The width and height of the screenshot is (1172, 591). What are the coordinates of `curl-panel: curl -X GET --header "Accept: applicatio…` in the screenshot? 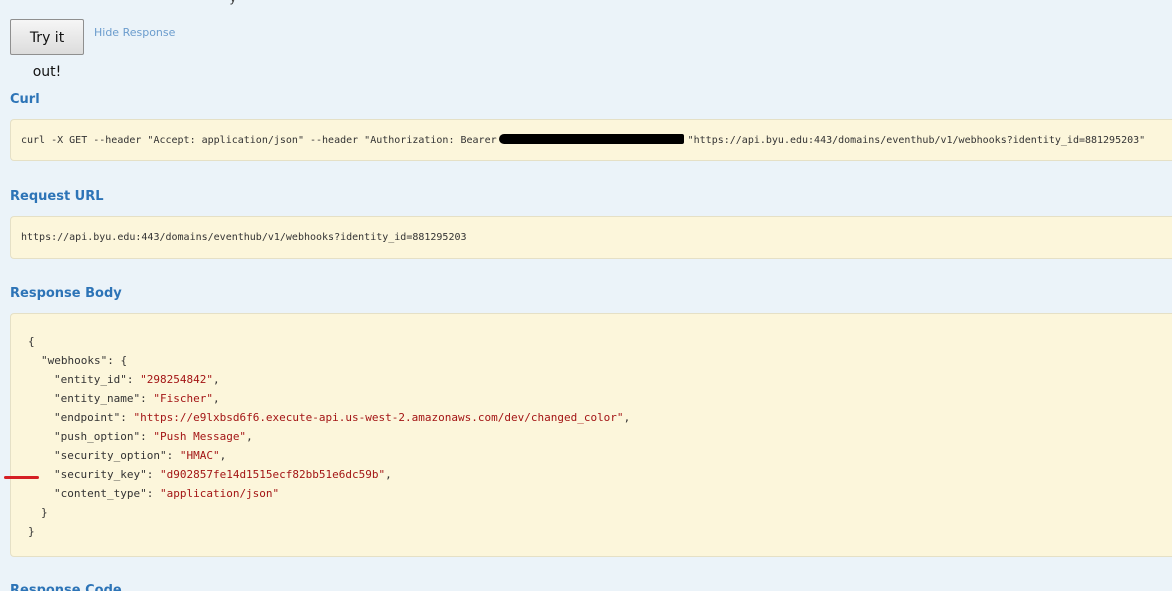 It's located at (591, 140).